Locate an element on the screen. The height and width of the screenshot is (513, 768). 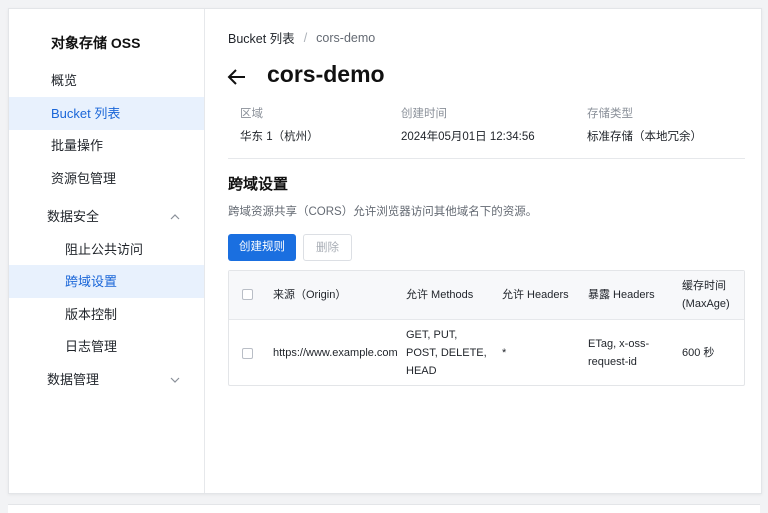
sidebar-item-label: 批量操作 is located at coordinates (77, 145).